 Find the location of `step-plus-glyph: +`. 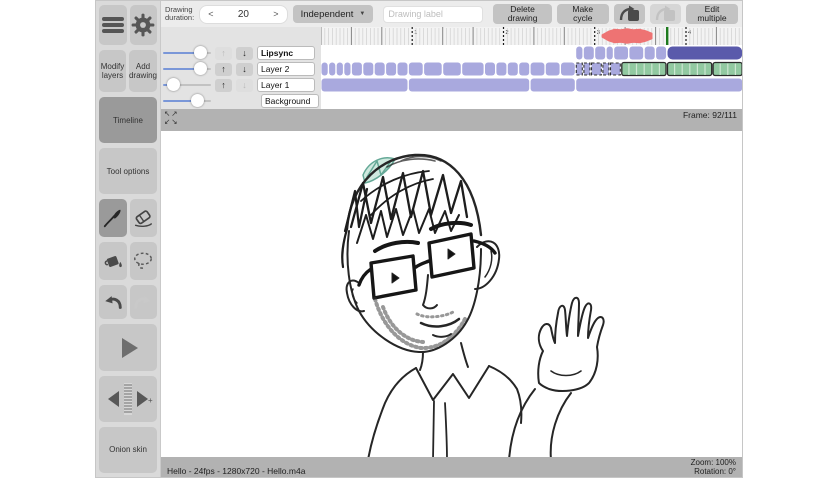

step-plus-glyph: + is located at coordinates (150, 400).